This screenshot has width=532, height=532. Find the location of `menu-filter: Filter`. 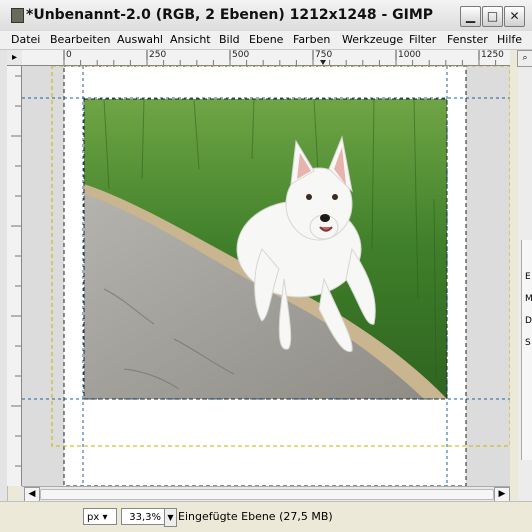

menu-filter: Filter is located at coordinates (422, 39).